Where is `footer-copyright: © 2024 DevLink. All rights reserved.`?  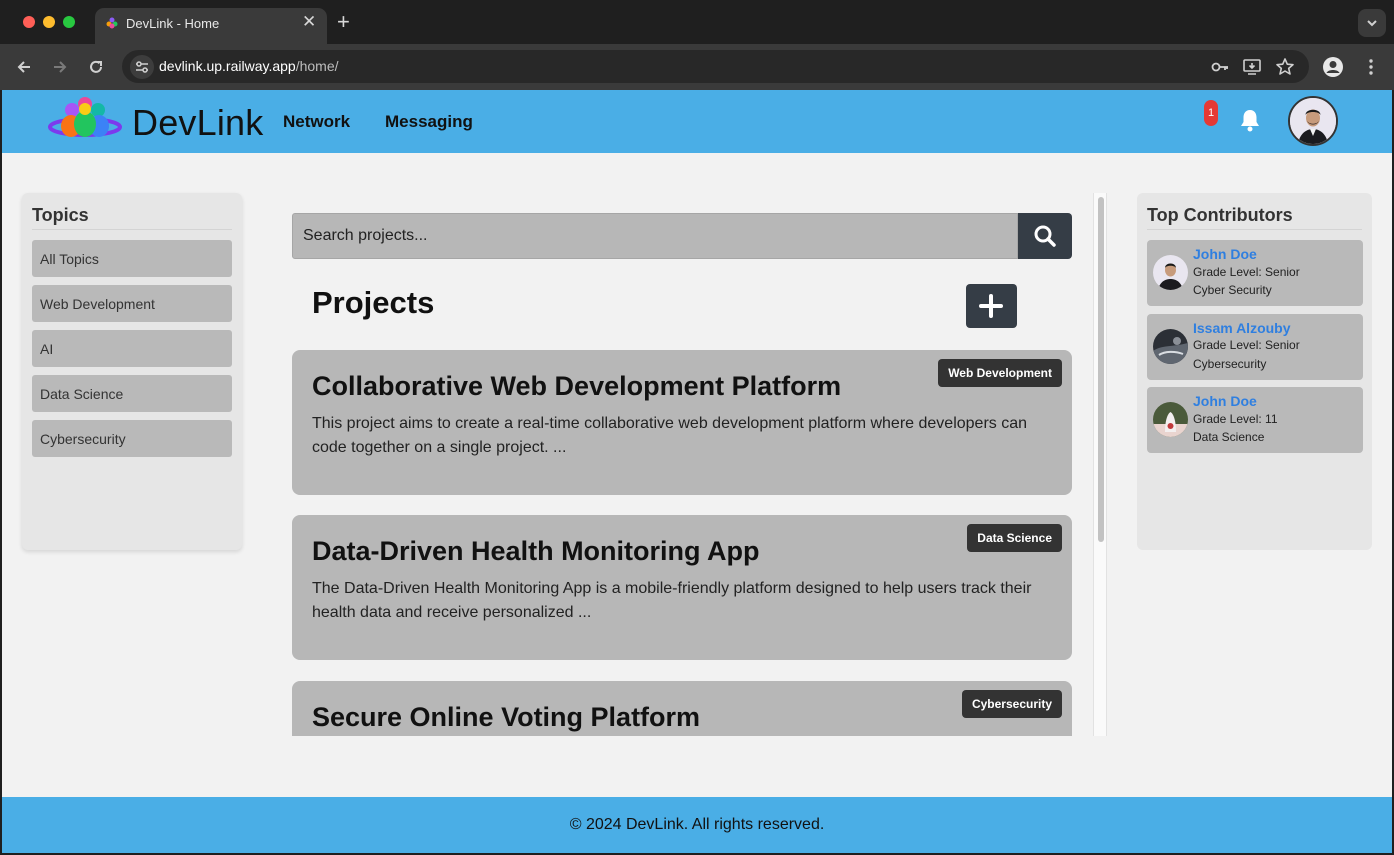
footer-copyright: © 2024 DevLink. All rights reserved. is located at coordinates (697, 824).